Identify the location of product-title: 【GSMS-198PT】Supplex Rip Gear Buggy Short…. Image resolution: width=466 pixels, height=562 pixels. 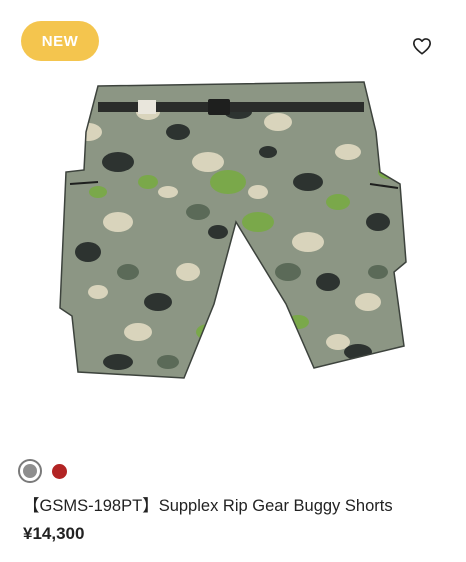
(208, 504).